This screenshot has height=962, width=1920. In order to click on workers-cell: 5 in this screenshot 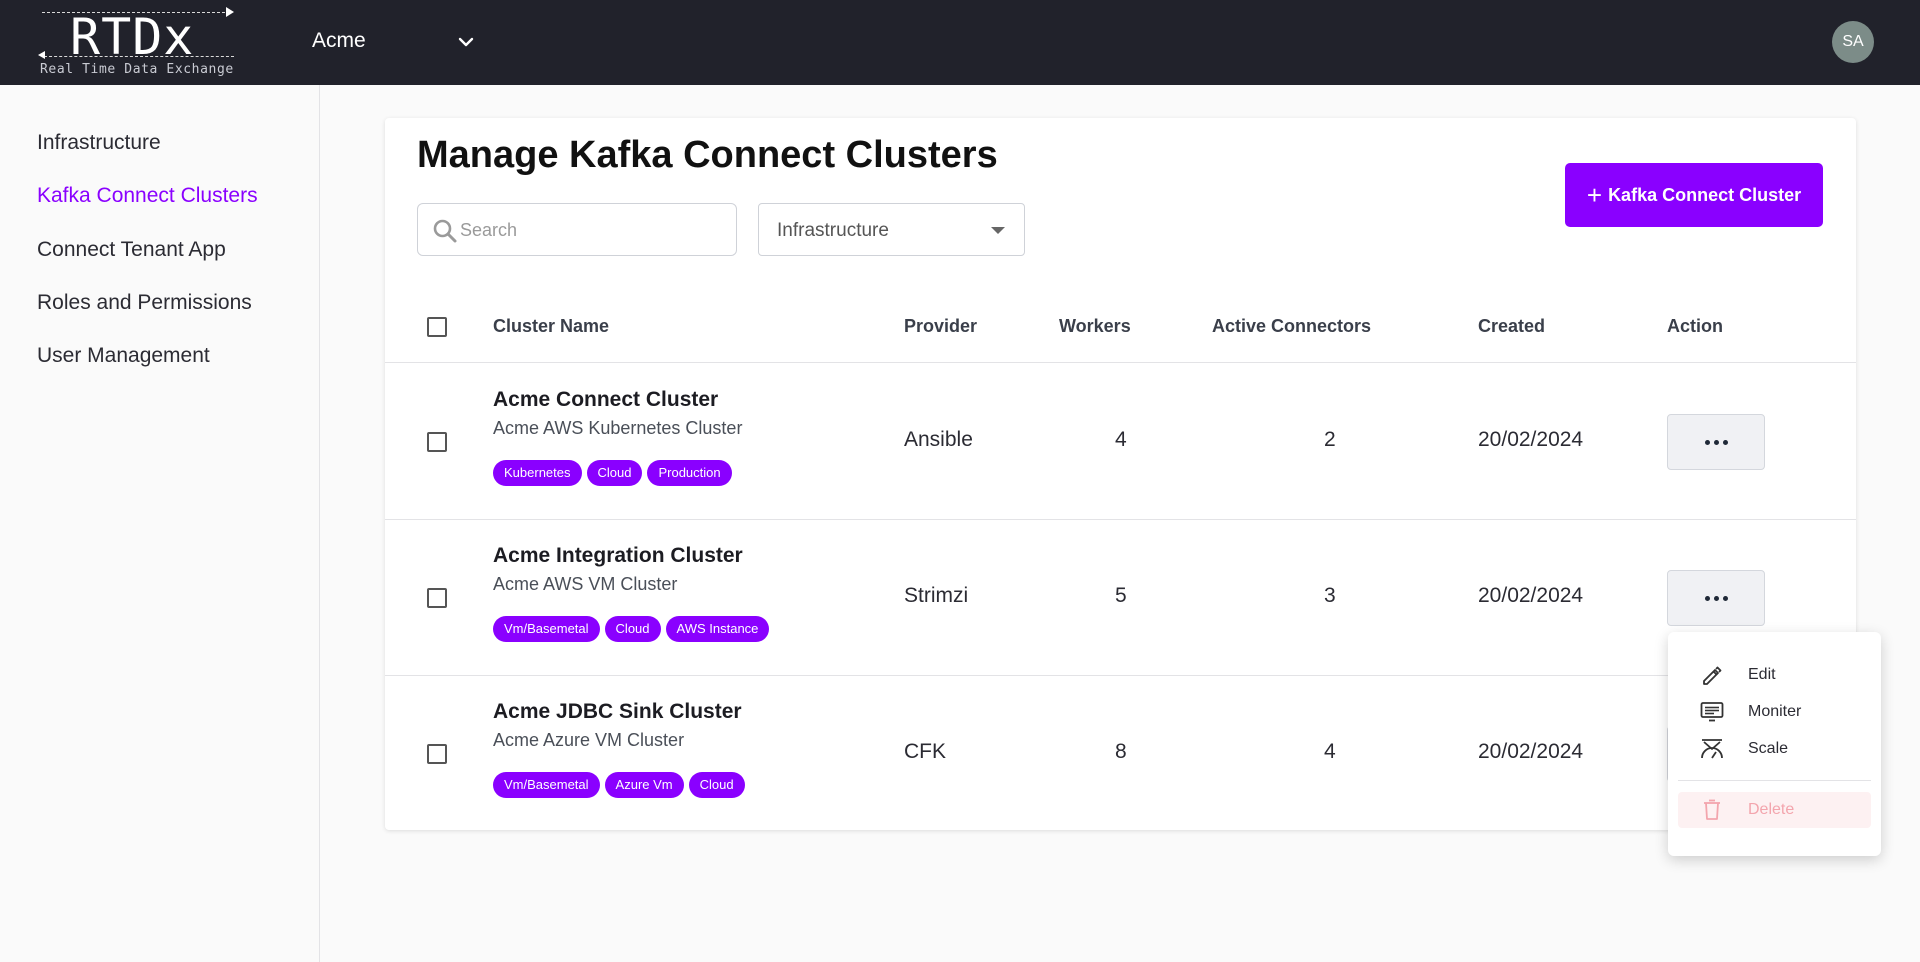, I will do `click(1121, 595)`.